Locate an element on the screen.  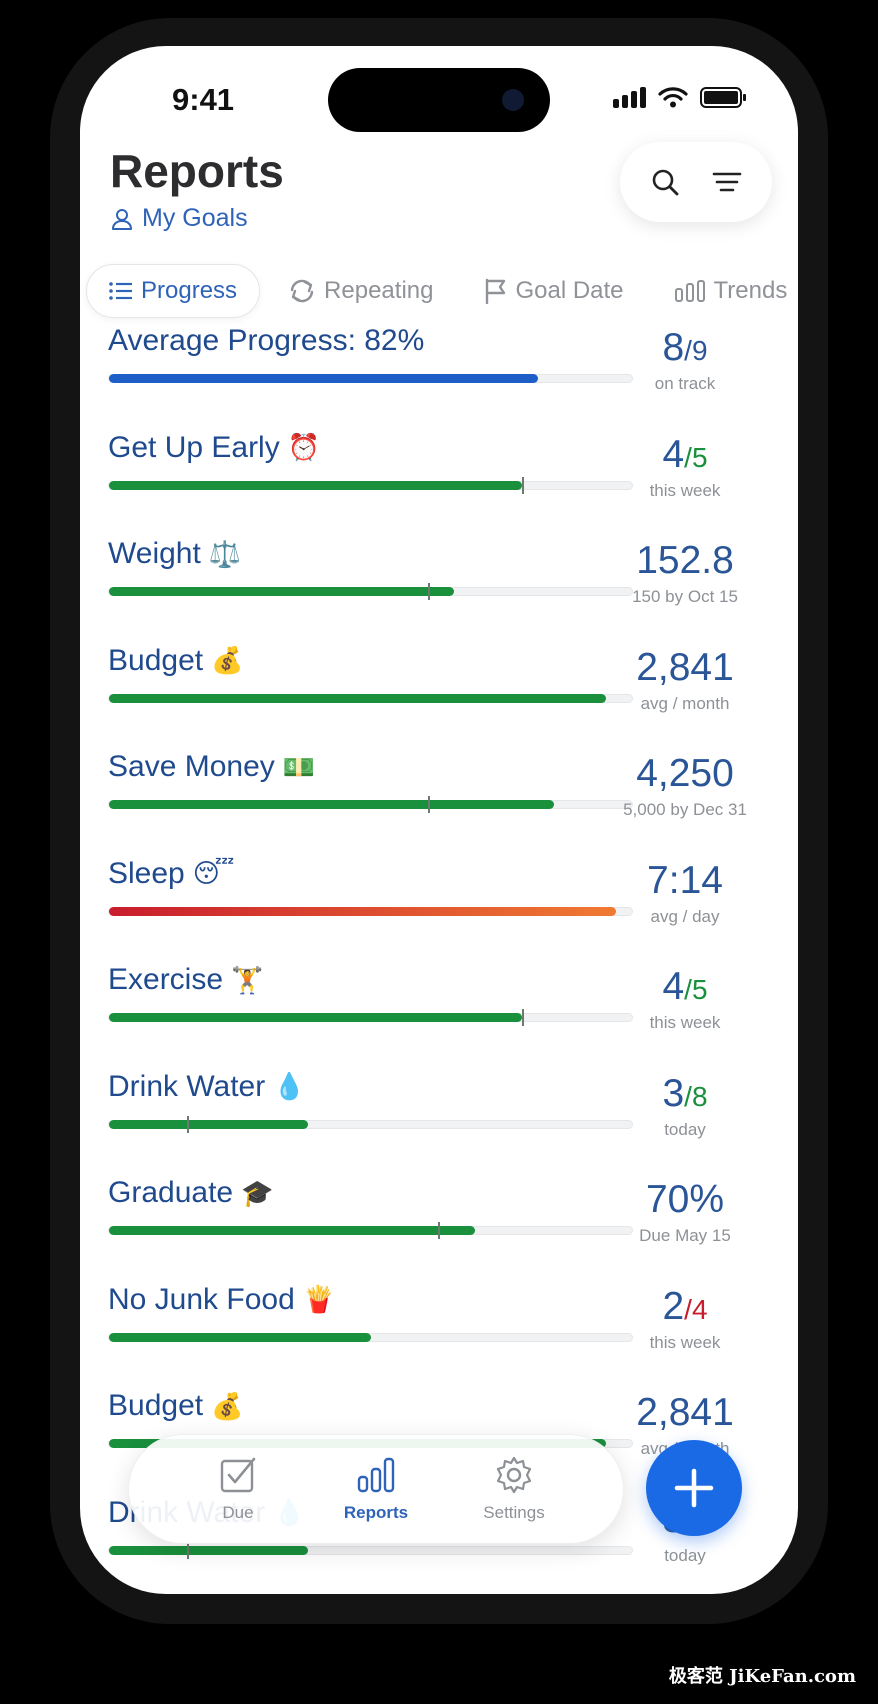
tab-trends: Trends is located at coordinates (725, 291).